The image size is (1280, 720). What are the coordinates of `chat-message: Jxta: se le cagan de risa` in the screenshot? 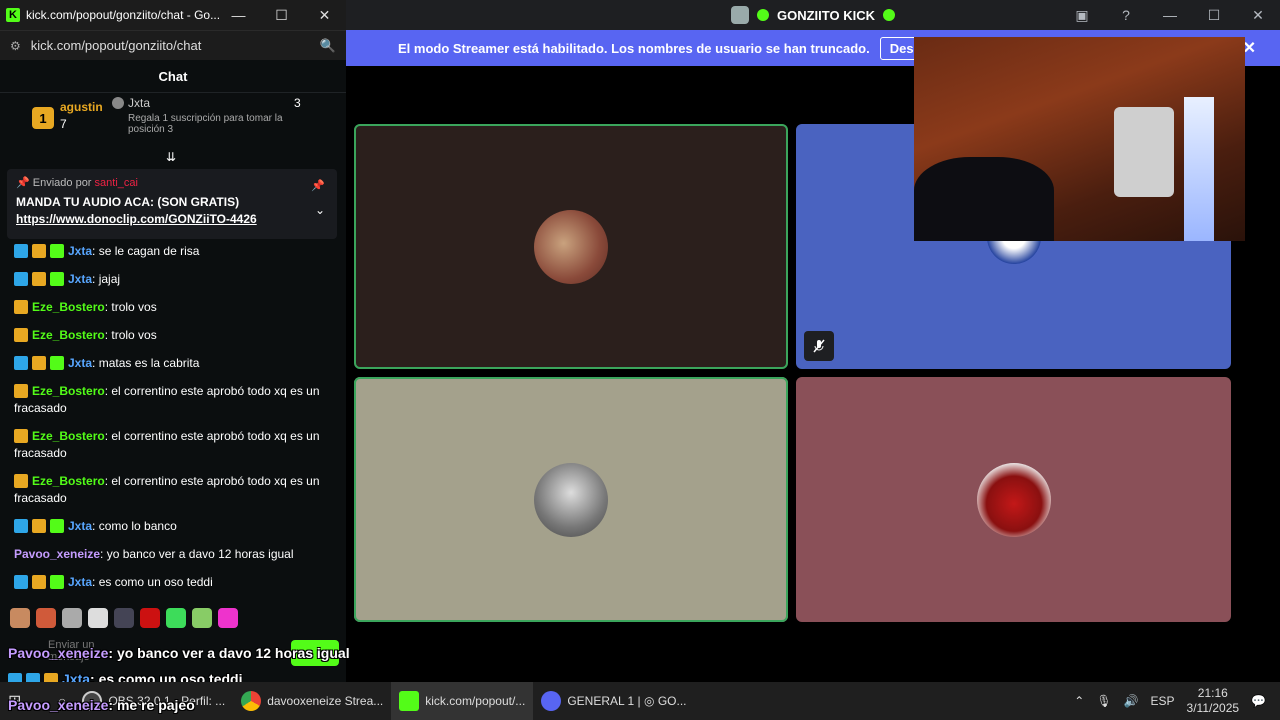 It's located at (173, 252).